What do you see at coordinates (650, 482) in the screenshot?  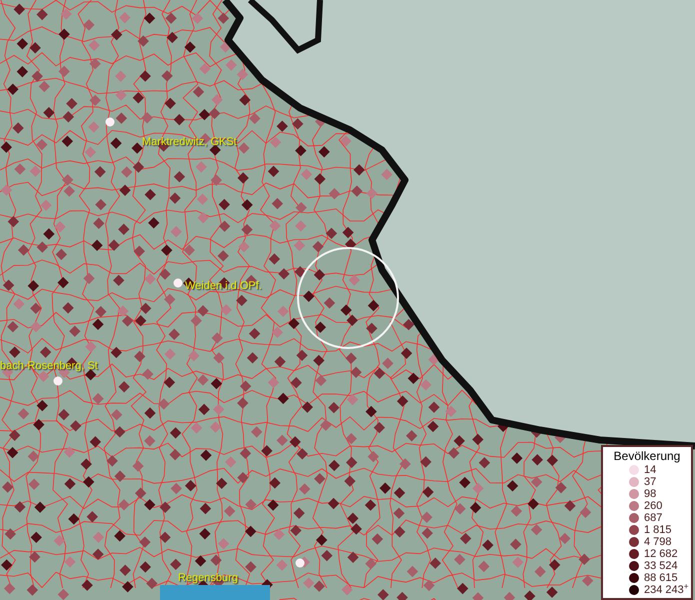 I see `legend-label: 37` at bounding box center [650, 482].